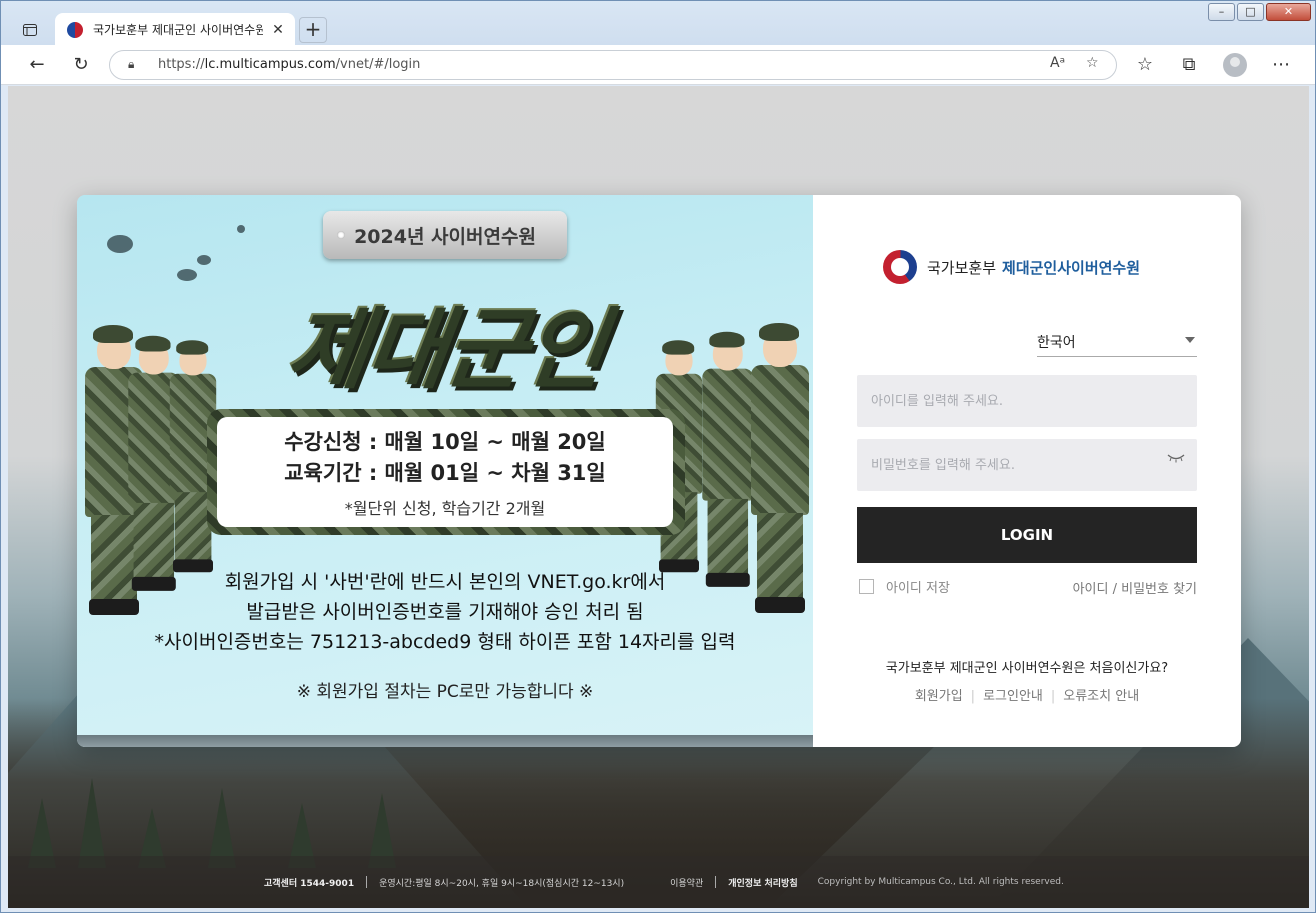  What do you see at coordinates (445, 235) in the screenshot?
I see `year-badge: 2024년 사이버연수원` at bounding box center [445, 235].